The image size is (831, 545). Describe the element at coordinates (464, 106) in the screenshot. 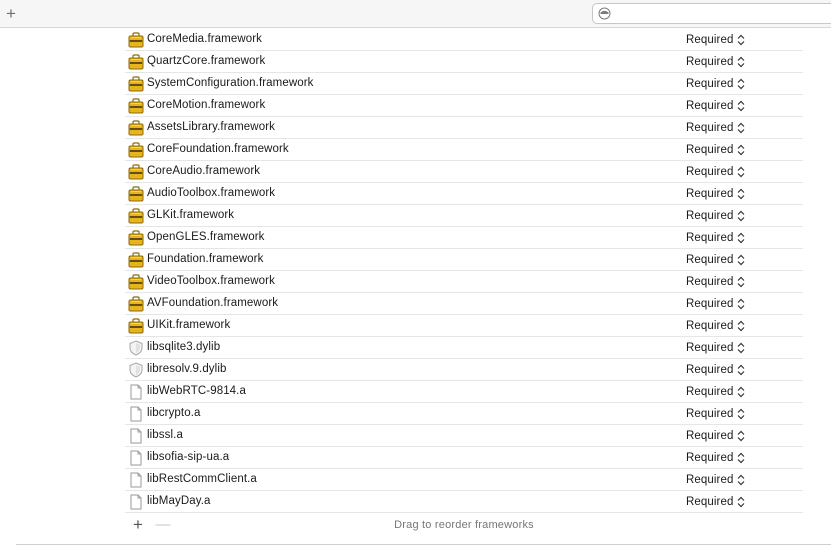

I see `framework-row: CoreMotion.framework Required` at that location.